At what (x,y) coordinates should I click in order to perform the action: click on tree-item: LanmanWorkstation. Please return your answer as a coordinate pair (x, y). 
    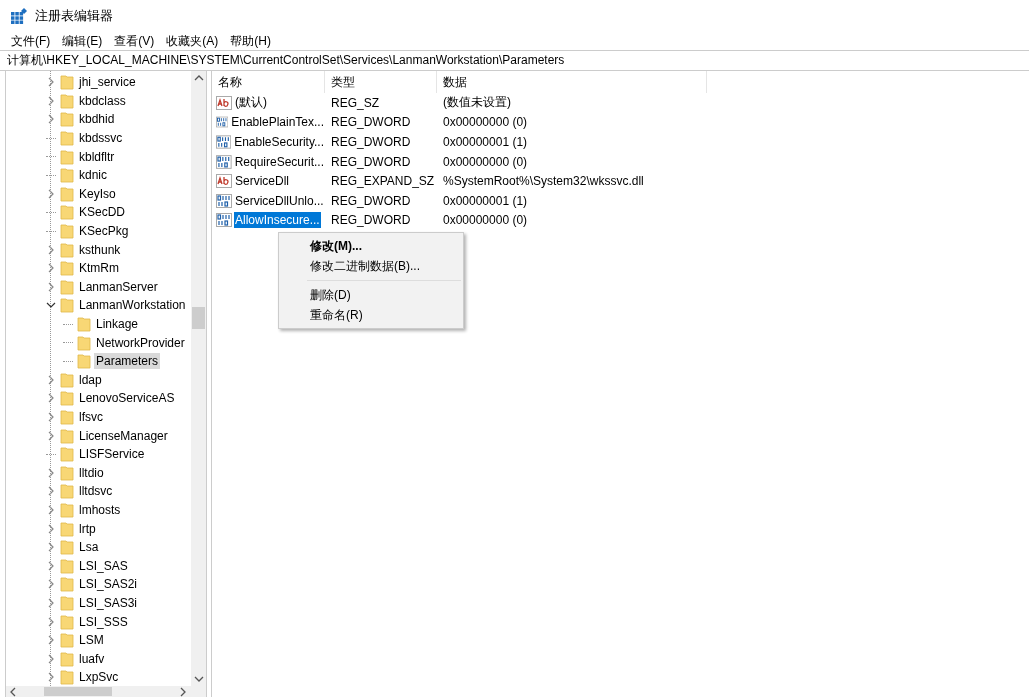
    Looking at the image, I should click on (132, 305).